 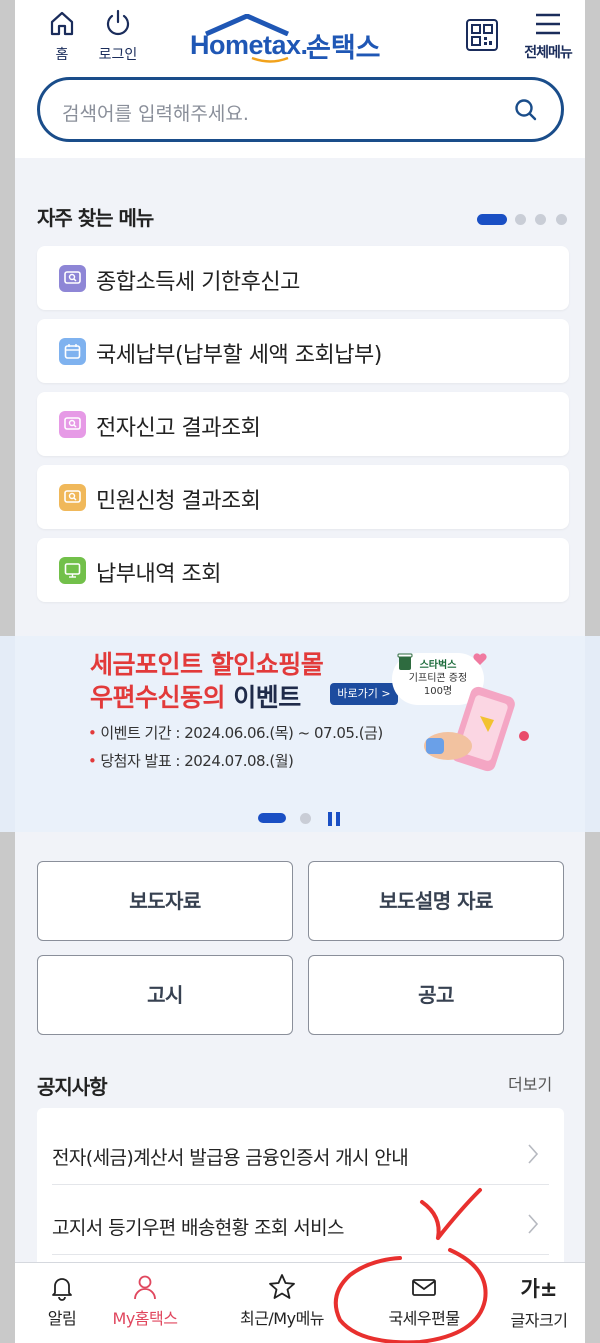 I want to click on favorite-item-tax-payment: 국세납부(납부할 세액 조회납부), so click(x=303, y=351).